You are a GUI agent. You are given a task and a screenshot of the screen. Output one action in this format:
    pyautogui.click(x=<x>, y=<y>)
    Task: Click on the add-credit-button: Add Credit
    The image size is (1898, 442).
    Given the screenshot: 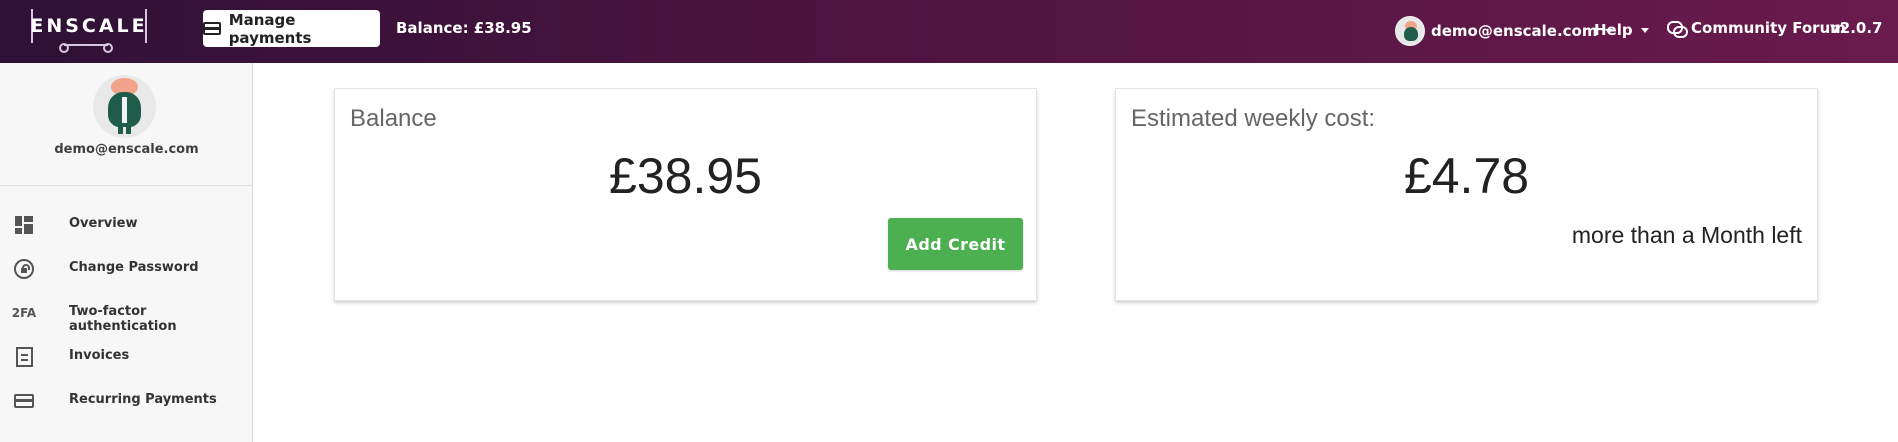 What is the action you would take?
    pyautogui.click(x=955, y=244)
    